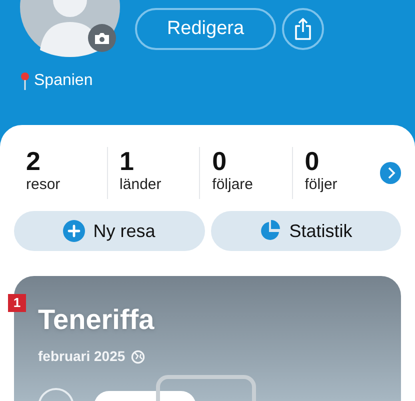 The width and height of the screenshot is (415, 401). Describe the element at coordinates (34, 161) in the screenshot. I see `stat-value: 2` at that location.